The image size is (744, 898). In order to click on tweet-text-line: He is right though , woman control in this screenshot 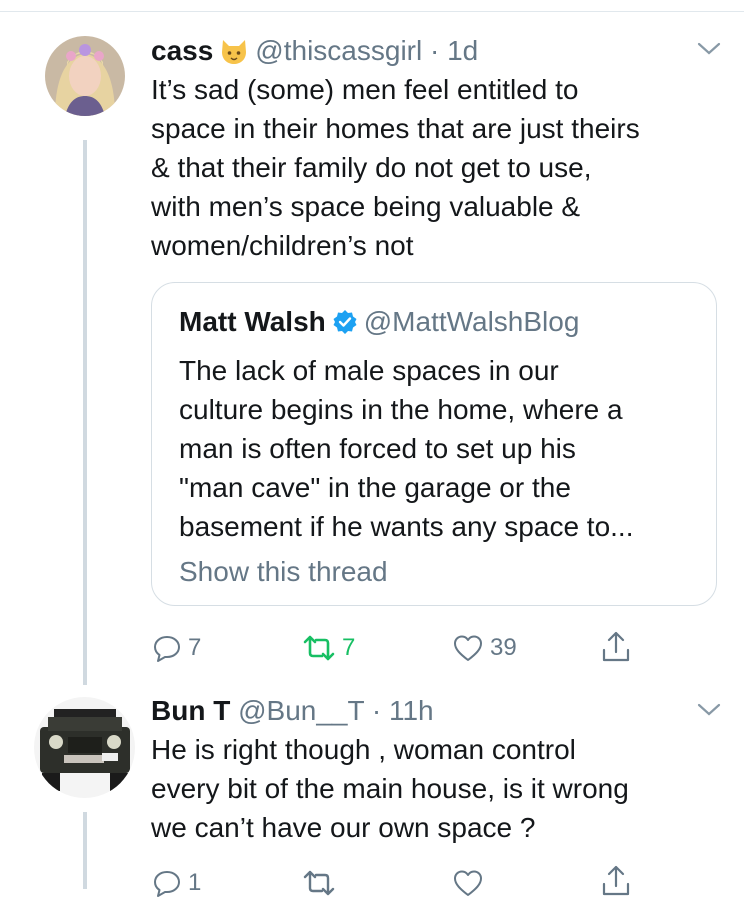, I will do `click(363, 749)`.